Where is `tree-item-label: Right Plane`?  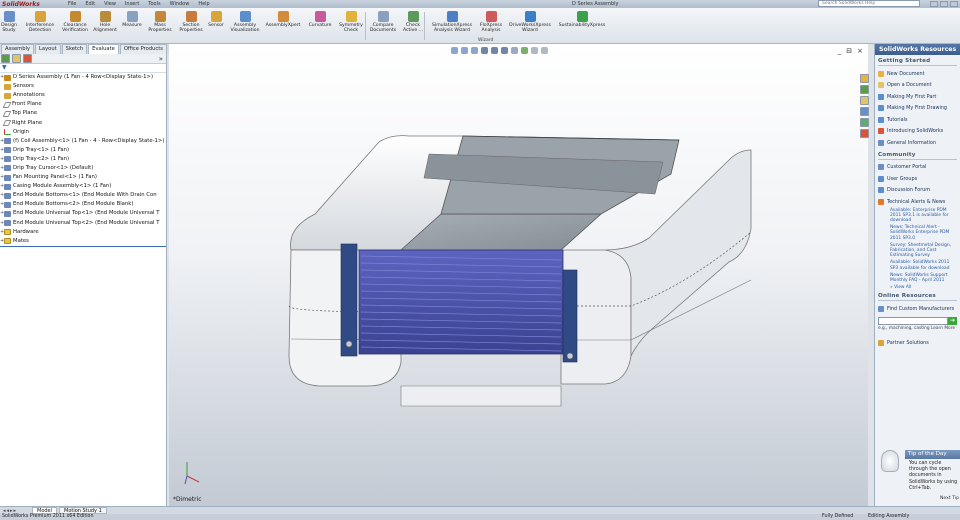 tree-item-label: Right Plane is located at coordinates (27, 122).